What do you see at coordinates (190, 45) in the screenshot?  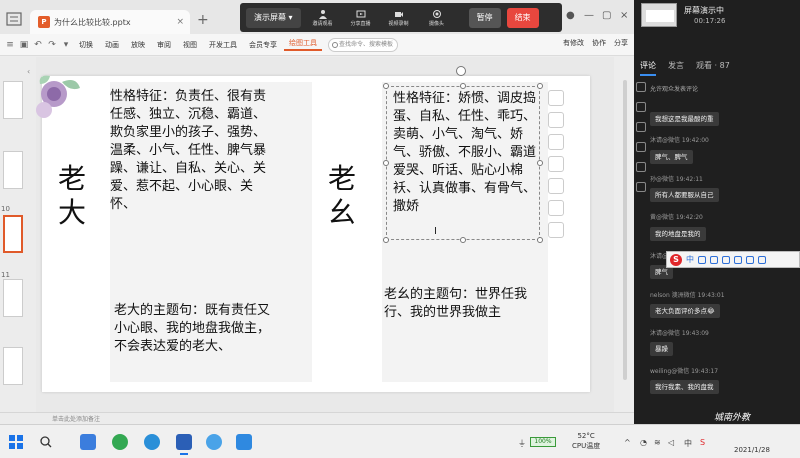 I see `ribbon-tab-view: 视图` at bounding box center [190, 45].